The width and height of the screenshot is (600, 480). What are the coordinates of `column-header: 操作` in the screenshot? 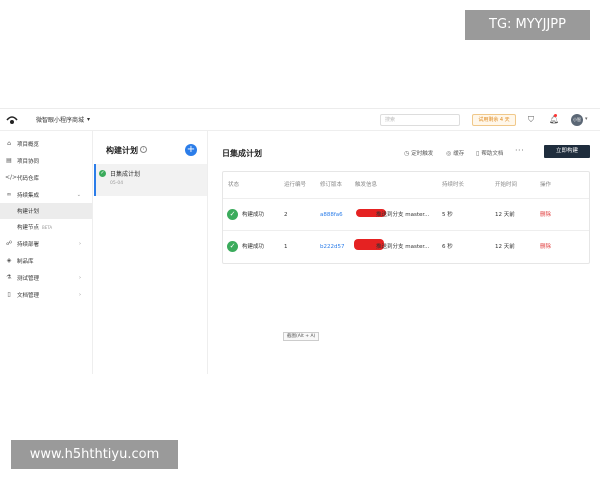 It's located at (546, 185).